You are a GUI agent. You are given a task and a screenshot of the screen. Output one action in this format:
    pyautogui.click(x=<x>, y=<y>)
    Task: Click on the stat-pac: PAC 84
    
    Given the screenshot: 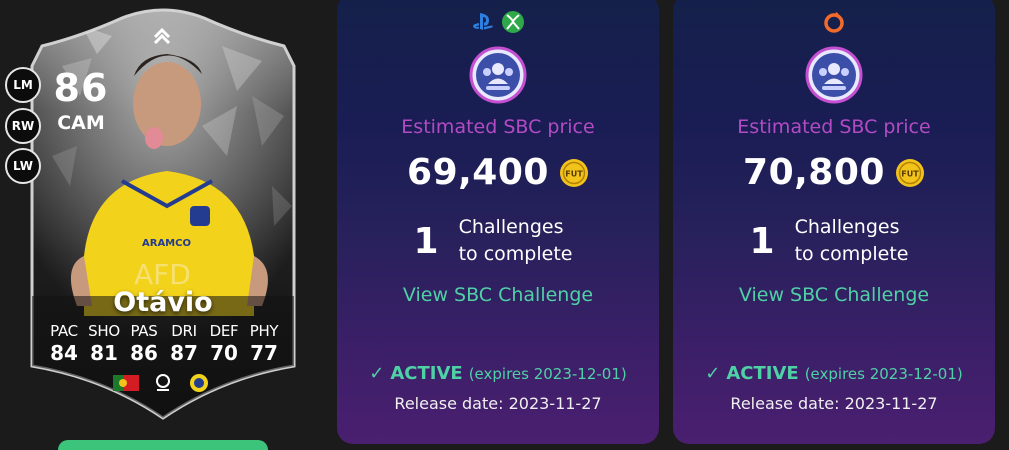 What is the action you would take?
    pyautogui.click(x=64, y=343)
    